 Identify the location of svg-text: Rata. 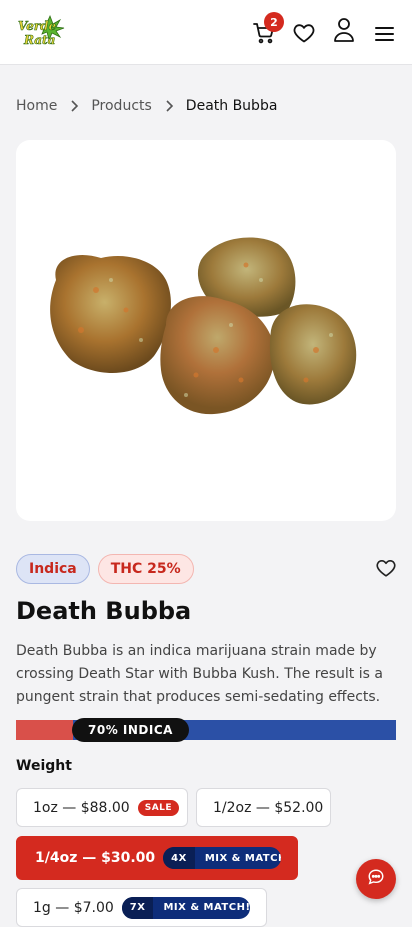
(39, 40).